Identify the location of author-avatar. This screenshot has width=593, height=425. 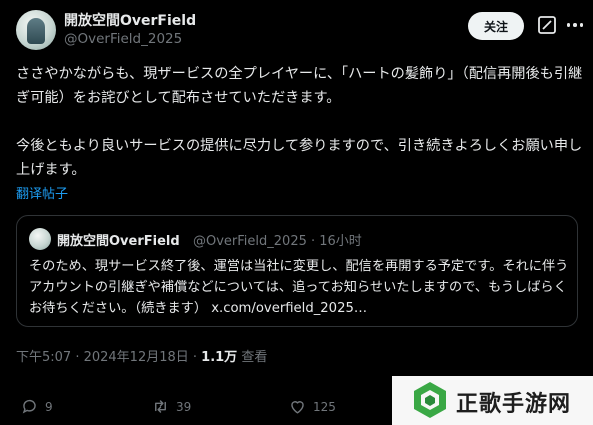
(36, 30).